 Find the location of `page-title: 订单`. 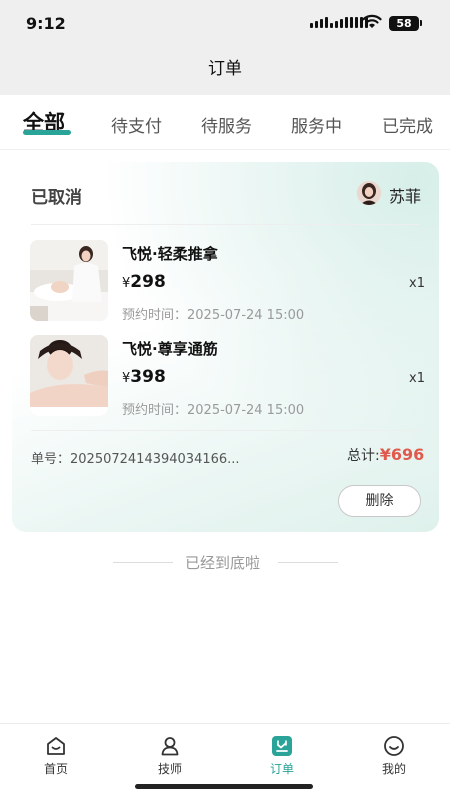

page-title: 订单 is located at coordinates (225, 69).